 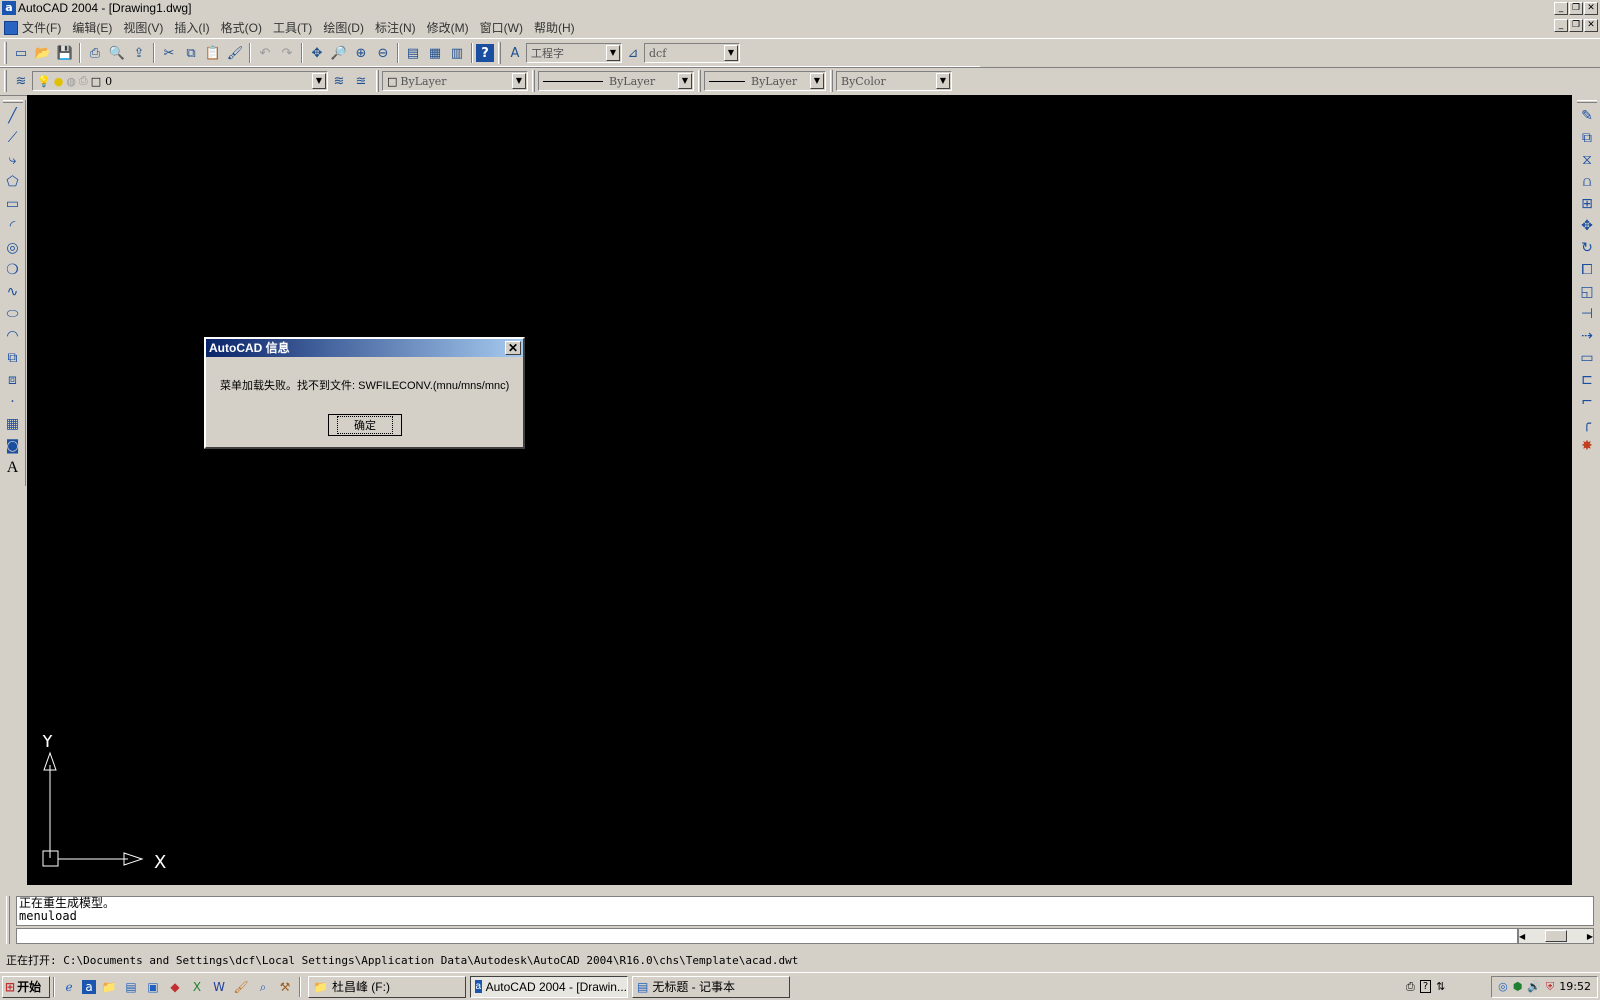 What do you see at coordinates (1587, 138) in the screenshot?
I see `copy-object-icon: ⧉` at bounding box center [1587, 138].